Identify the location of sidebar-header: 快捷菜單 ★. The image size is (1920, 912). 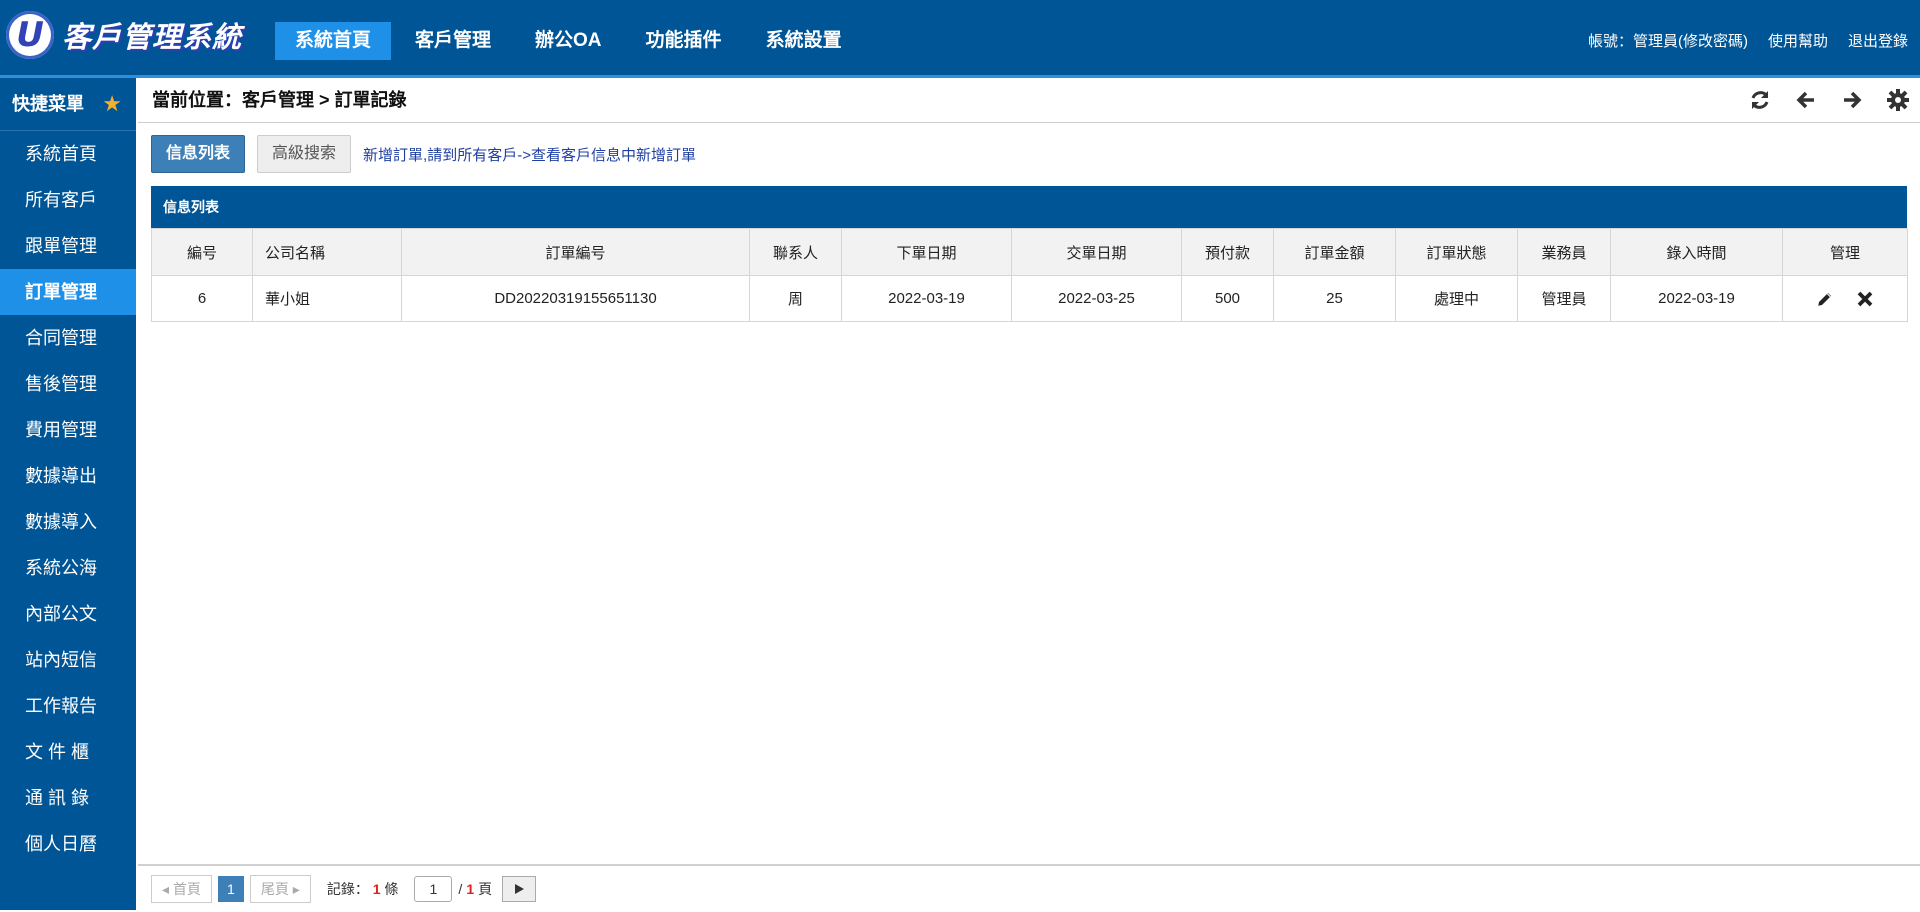
(68, 104).